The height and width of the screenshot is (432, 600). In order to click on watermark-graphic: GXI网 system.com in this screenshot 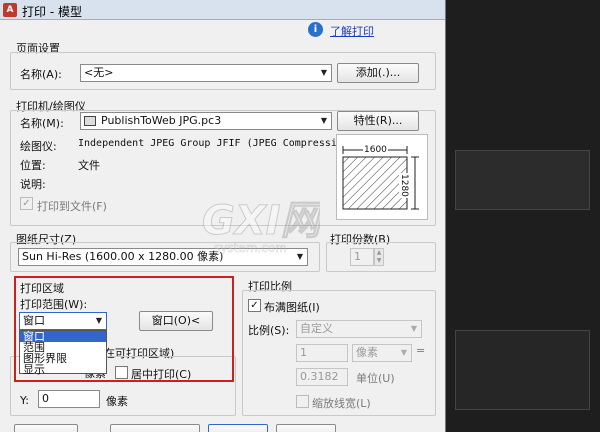, I will do `click(265, 227)`.